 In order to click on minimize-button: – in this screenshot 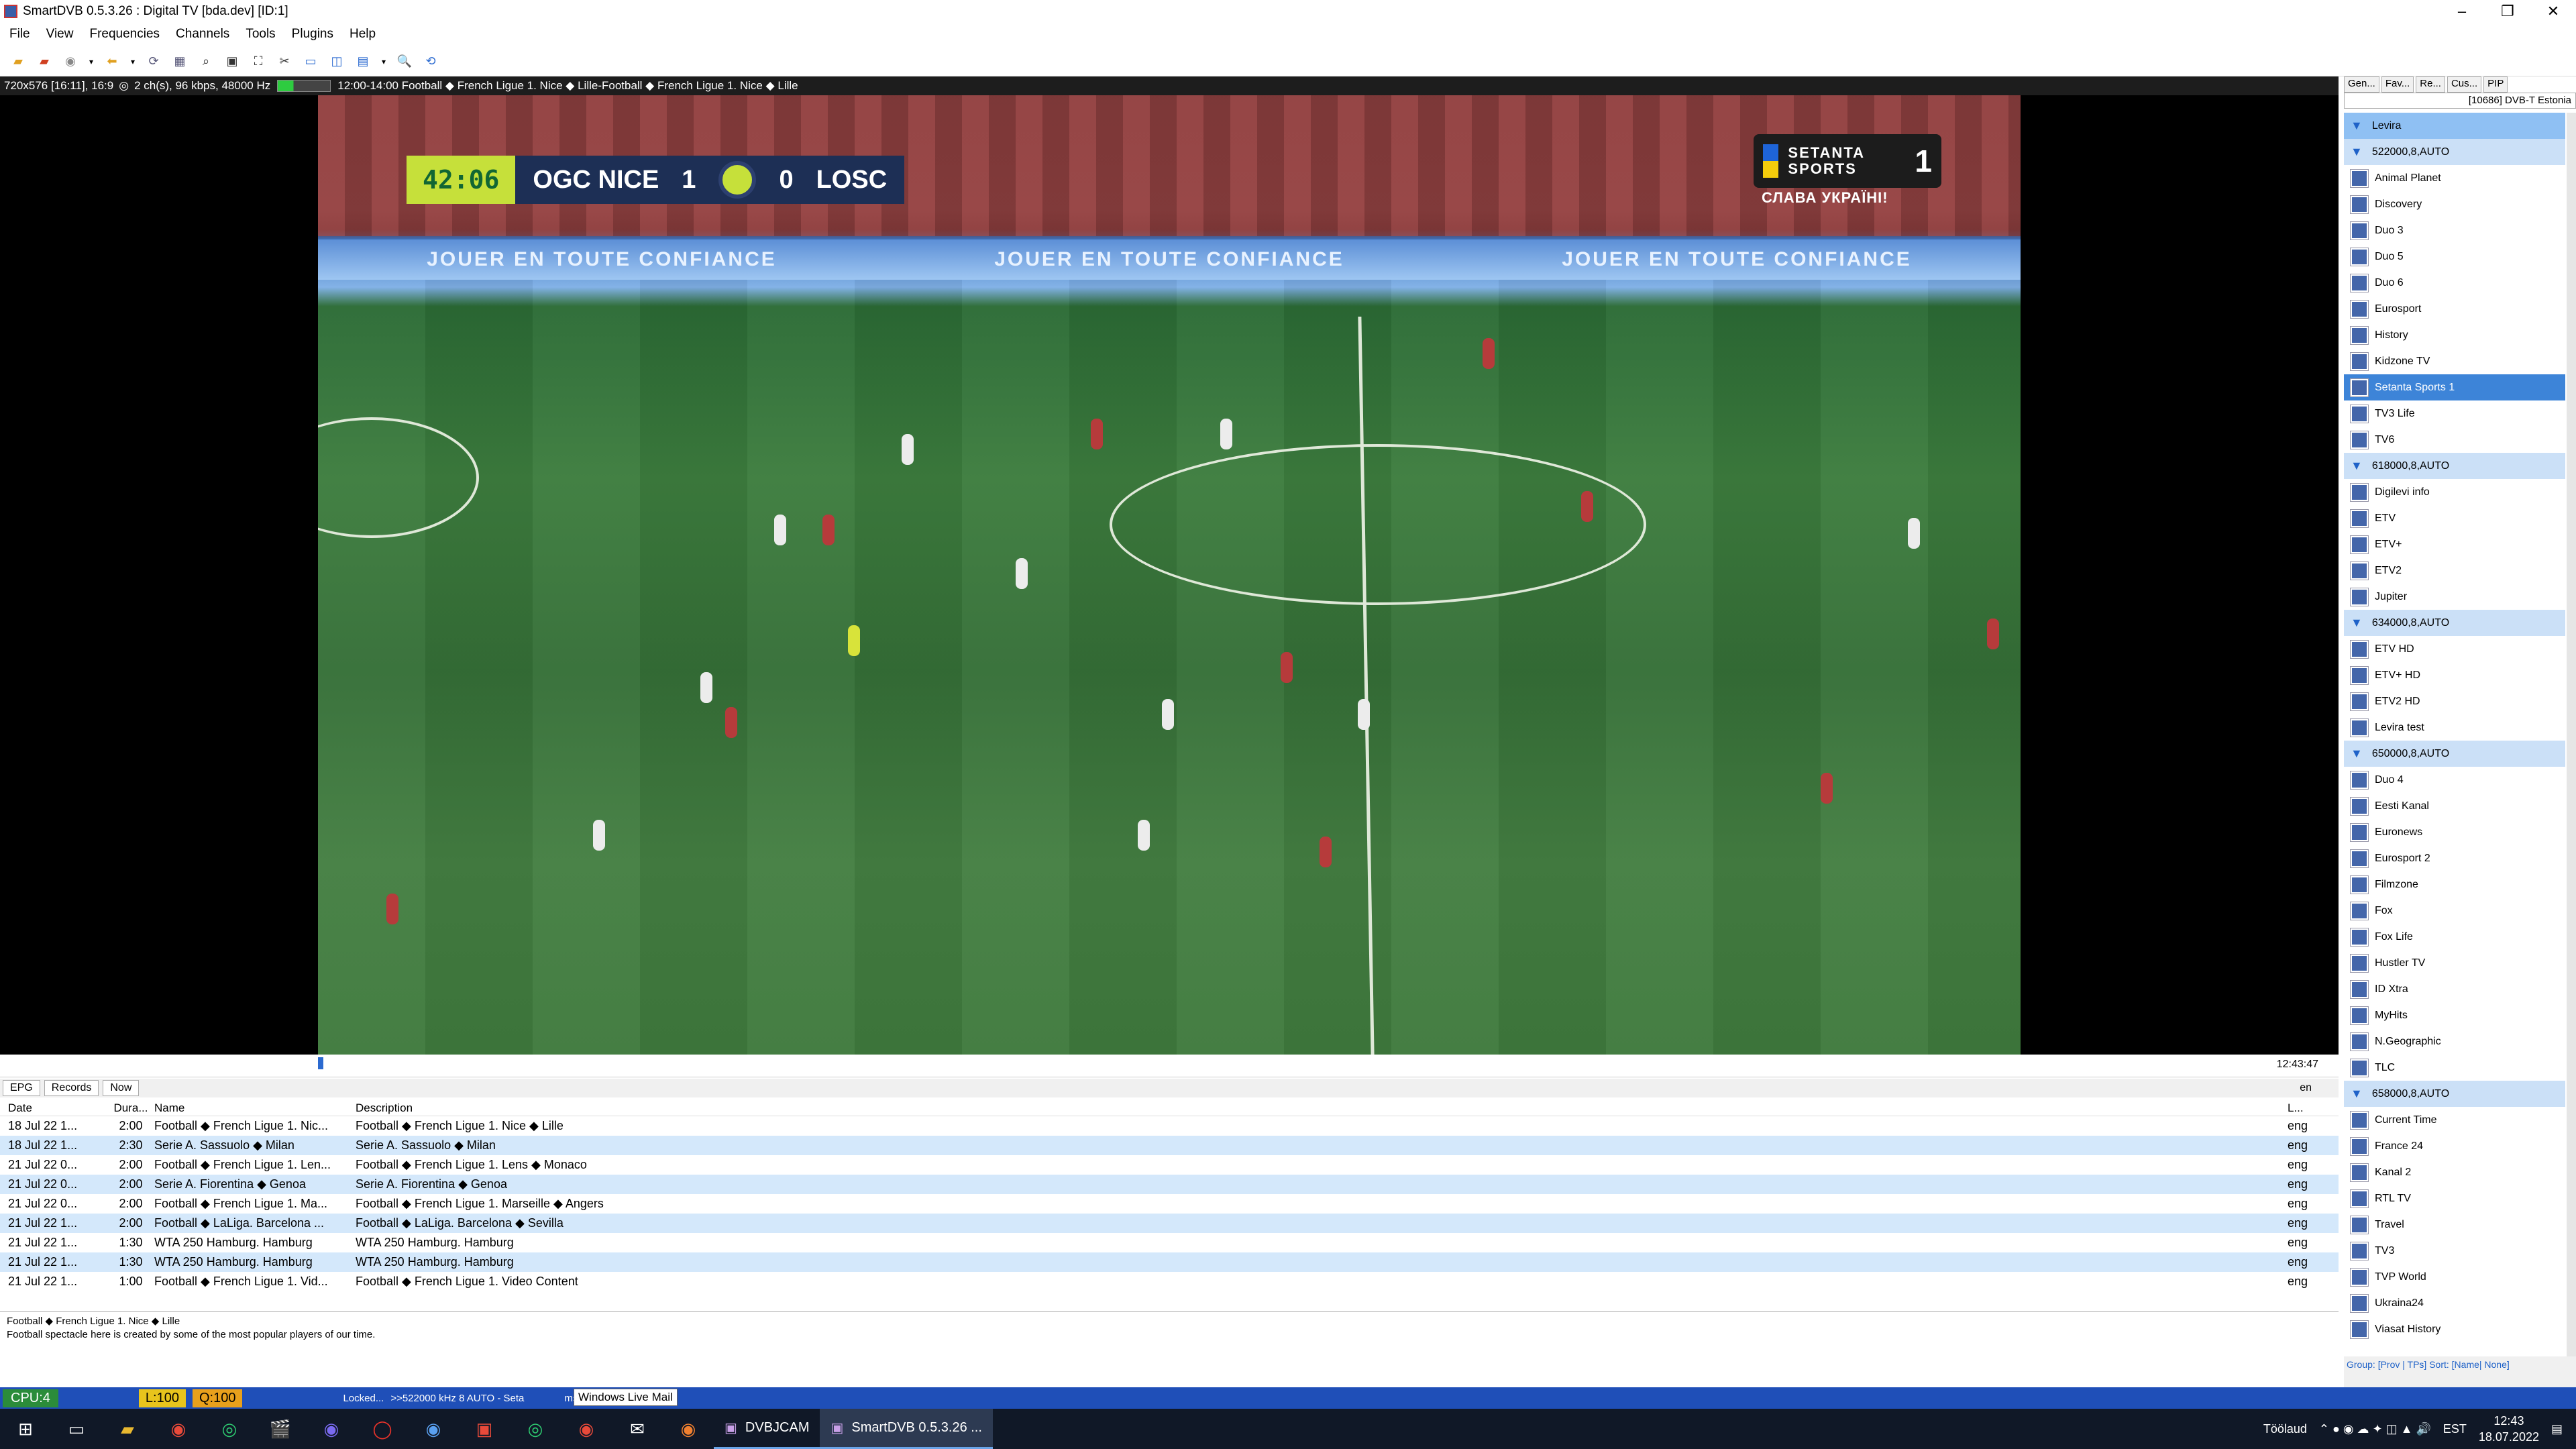, I will do `click(2462, 11)`.